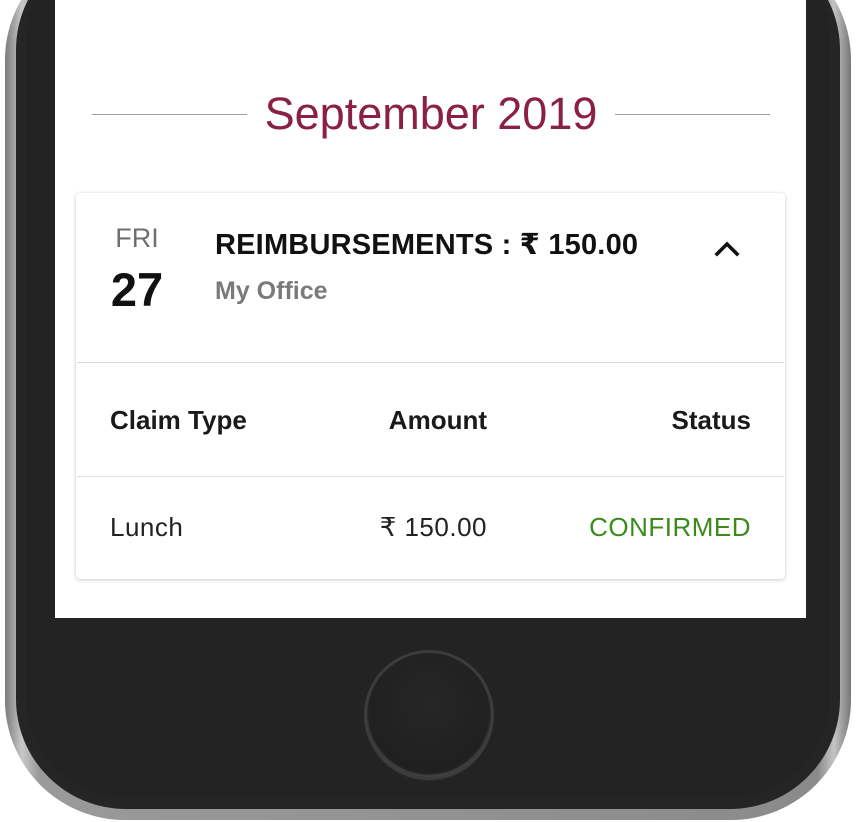 The width and height of the screenshot is (856, 822). What do you see at coordinates (437, 420) in the screenshot?
I see `column-header-amount: Amount` at bounding box center [437, 420].